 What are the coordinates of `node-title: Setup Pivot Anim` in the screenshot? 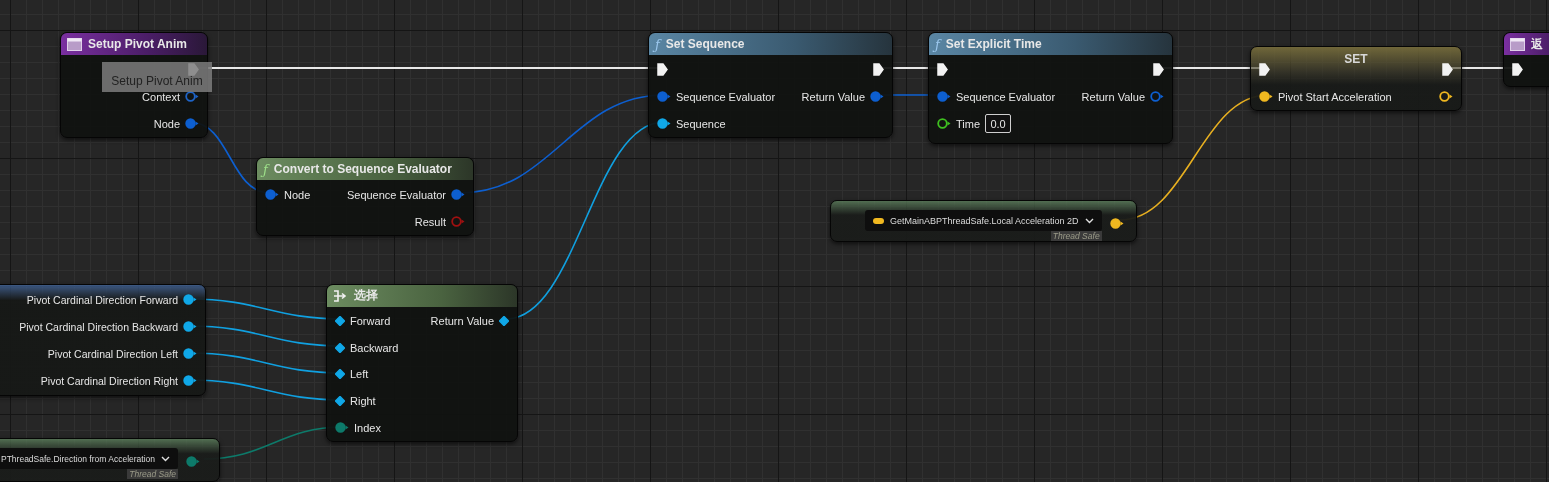 It's located at (137, 44).